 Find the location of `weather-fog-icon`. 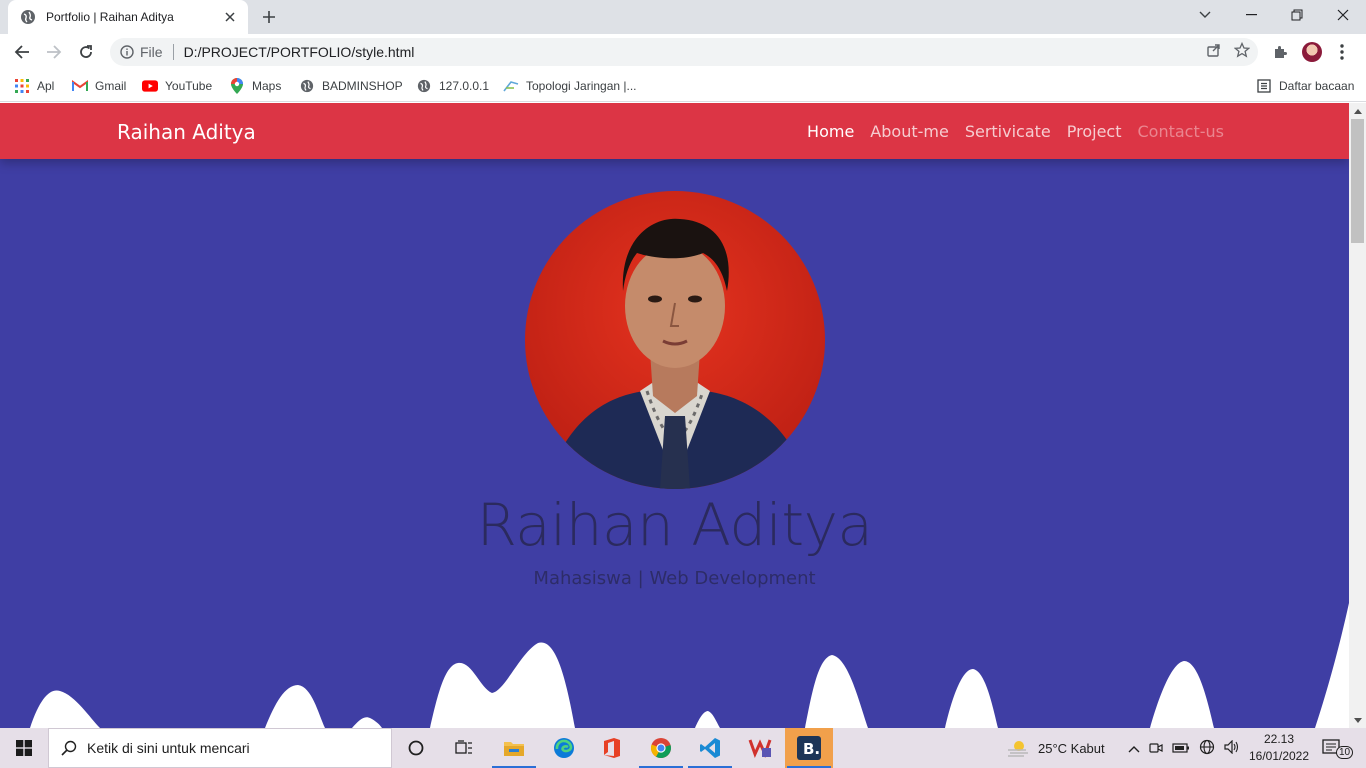

weather-fog-icon is located at coordinates (1018, 749).